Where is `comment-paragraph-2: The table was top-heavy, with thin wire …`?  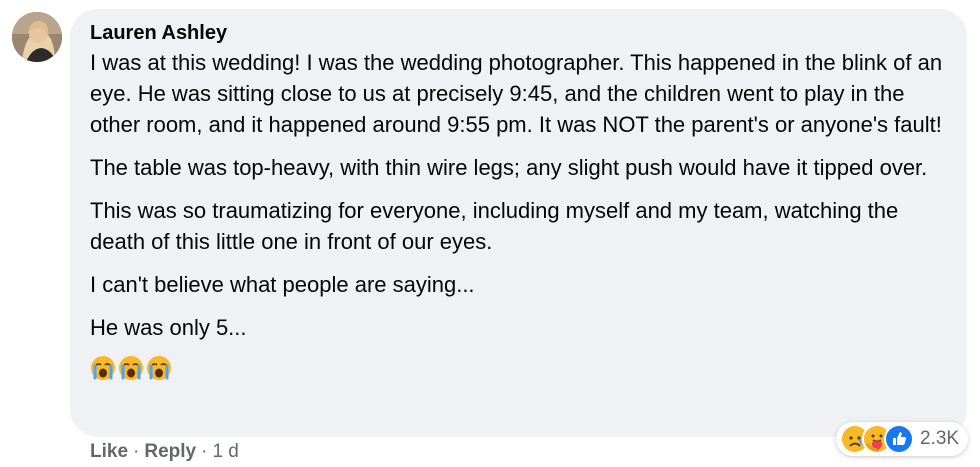 comment-paragraph-2: The table was top-heavy, with thin wire … is located at coordinates (509, 167).